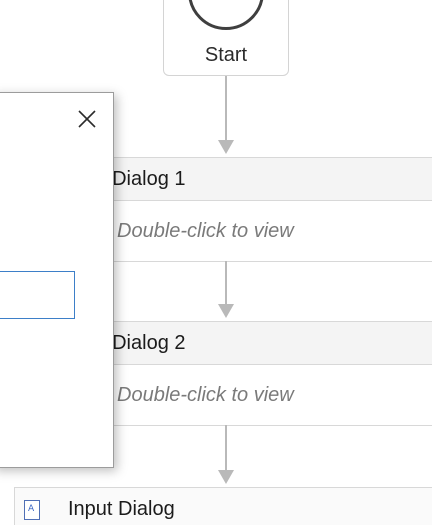  What do you see at coordinates (226, 55) in the screenshot?
I see `start-label: Start` at bounding box center [226, 55].